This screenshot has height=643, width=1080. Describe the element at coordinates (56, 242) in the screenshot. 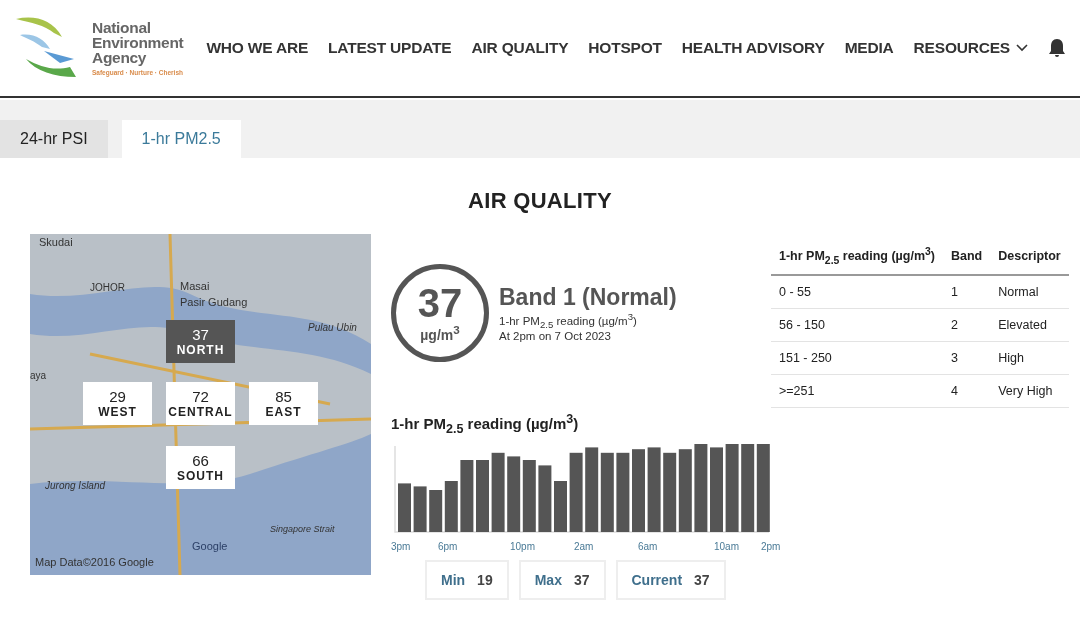

I see `map-label: Skudai` at that location.